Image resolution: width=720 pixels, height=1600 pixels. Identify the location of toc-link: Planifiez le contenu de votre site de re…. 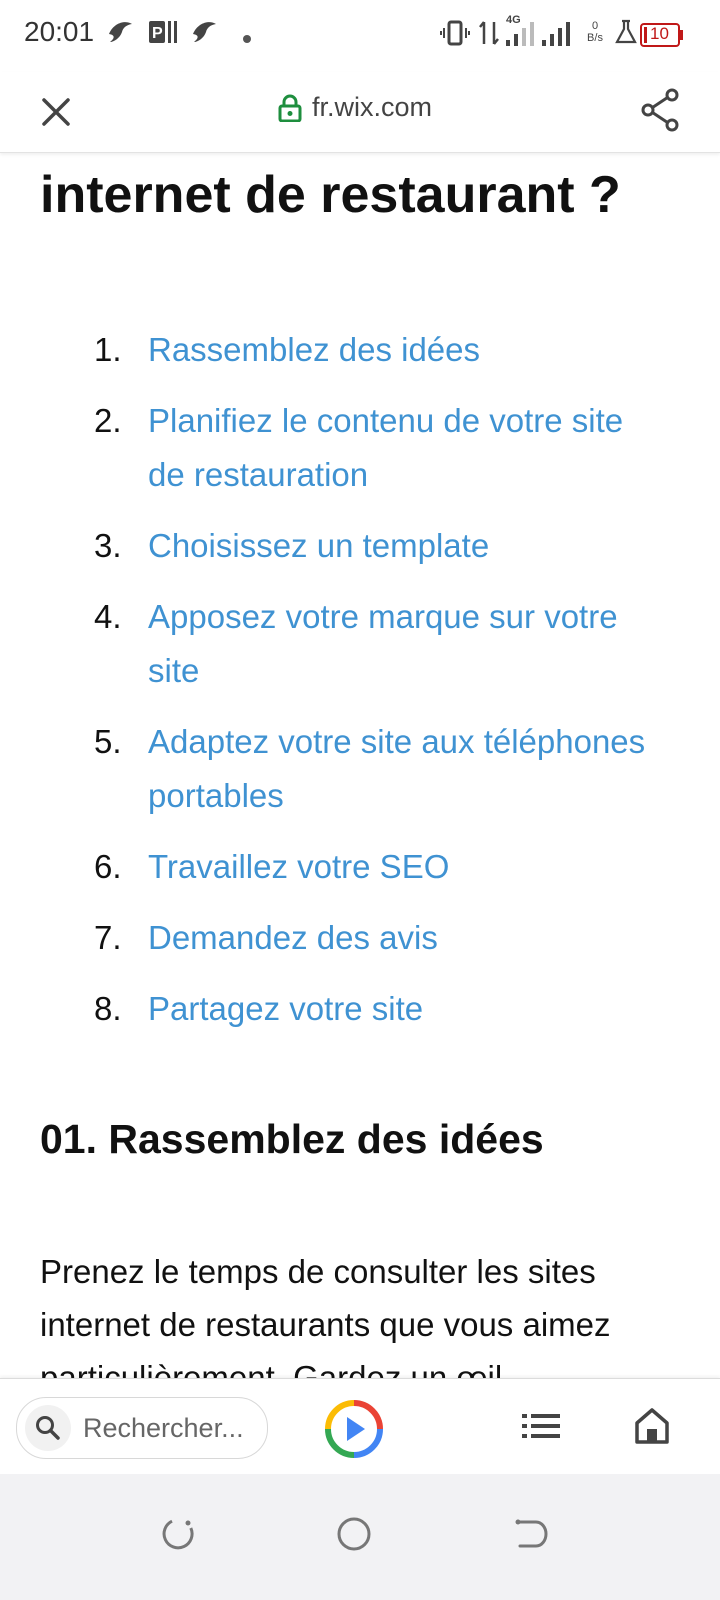
(385, 447).